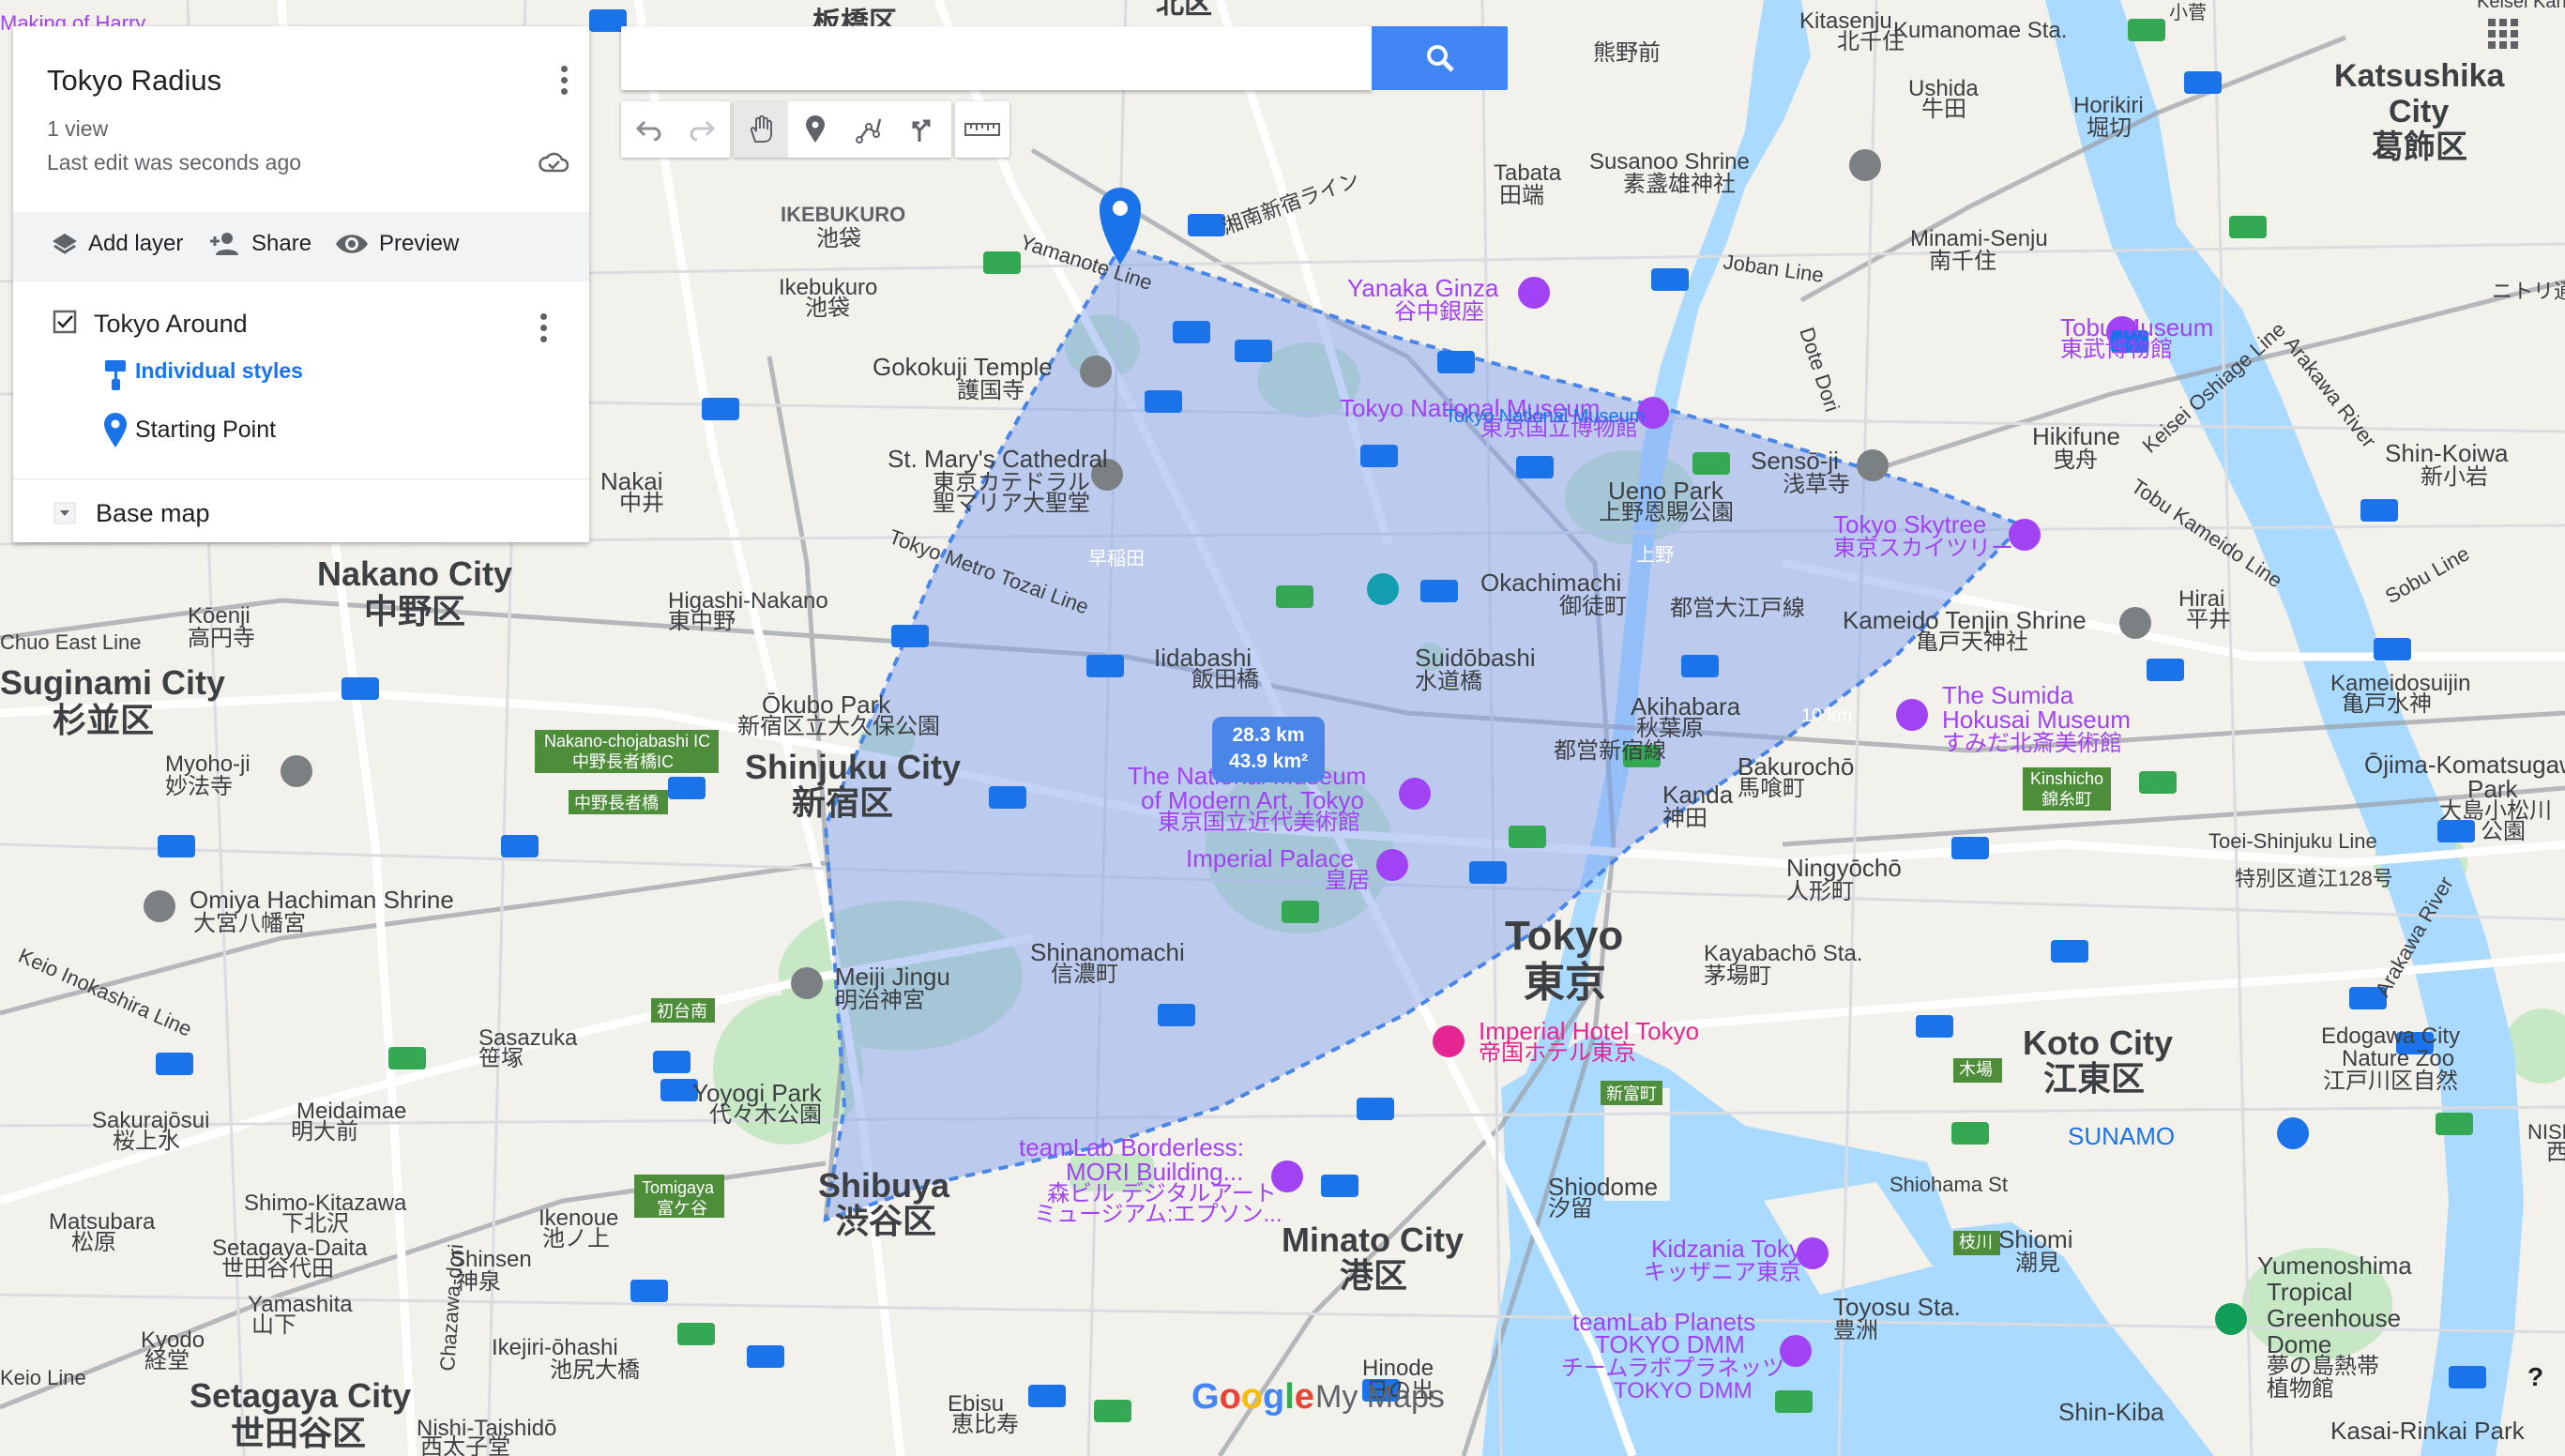 This screenshot has height=1456, width=2565. What do you see at coordinates (1259, 822) in the screenshot?
I see `svg-text: 東京国立近代美術館` at bounding box center [1259, 822].